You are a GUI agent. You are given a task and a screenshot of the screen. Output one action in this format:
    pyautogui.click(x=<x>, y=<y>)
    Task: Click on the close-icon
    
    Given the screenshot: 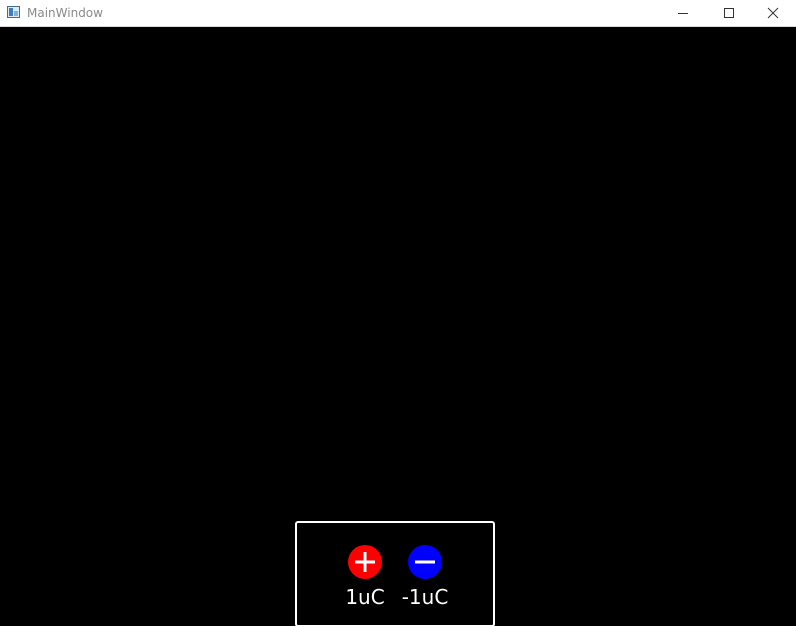 What is the action you would take?
    pyautogui.click(x=773, y=13)
    